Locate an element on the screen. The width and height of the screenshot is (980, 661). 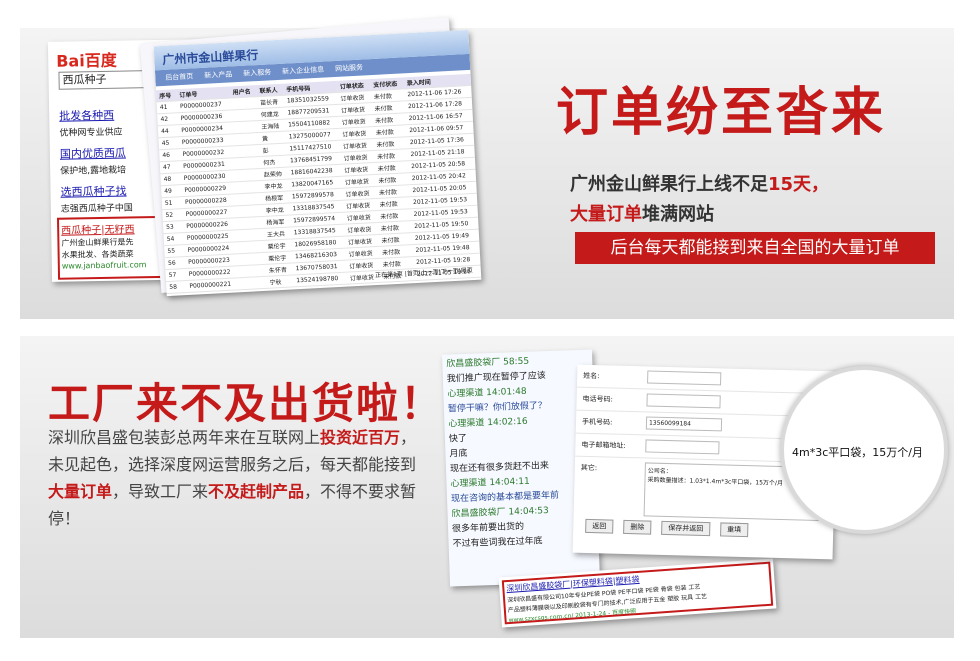
table-cell: 54 is located at coordinates (174, 239).